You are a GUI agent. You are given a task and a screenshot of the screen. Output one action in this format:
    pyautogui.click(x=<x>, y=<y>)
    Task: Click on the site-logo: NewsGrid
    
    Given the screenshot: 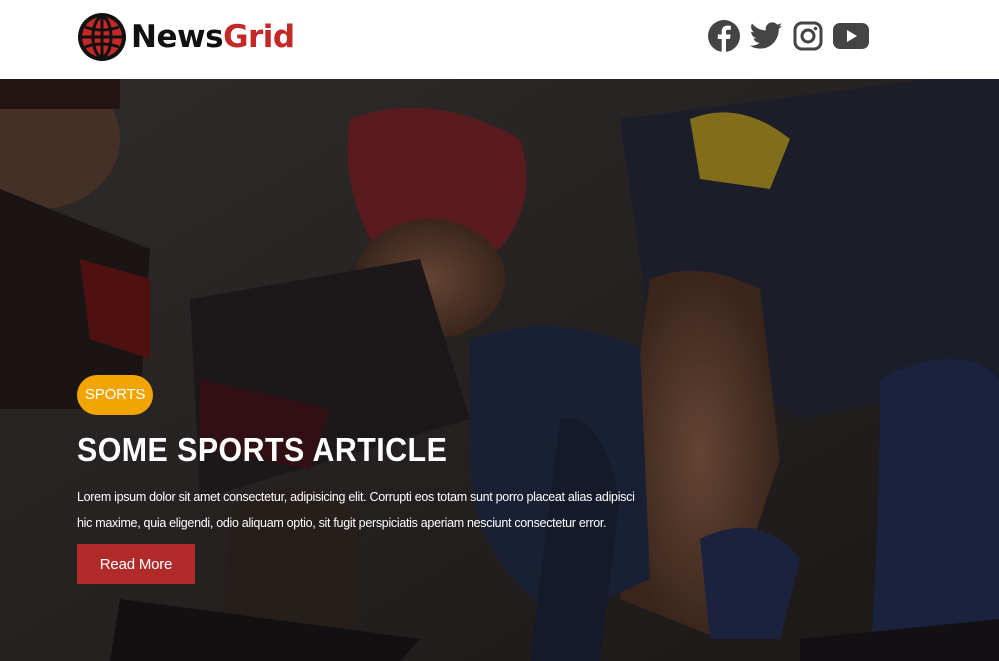 What is the action you would take?
    pyautogui.click(x=186, y=37)
    